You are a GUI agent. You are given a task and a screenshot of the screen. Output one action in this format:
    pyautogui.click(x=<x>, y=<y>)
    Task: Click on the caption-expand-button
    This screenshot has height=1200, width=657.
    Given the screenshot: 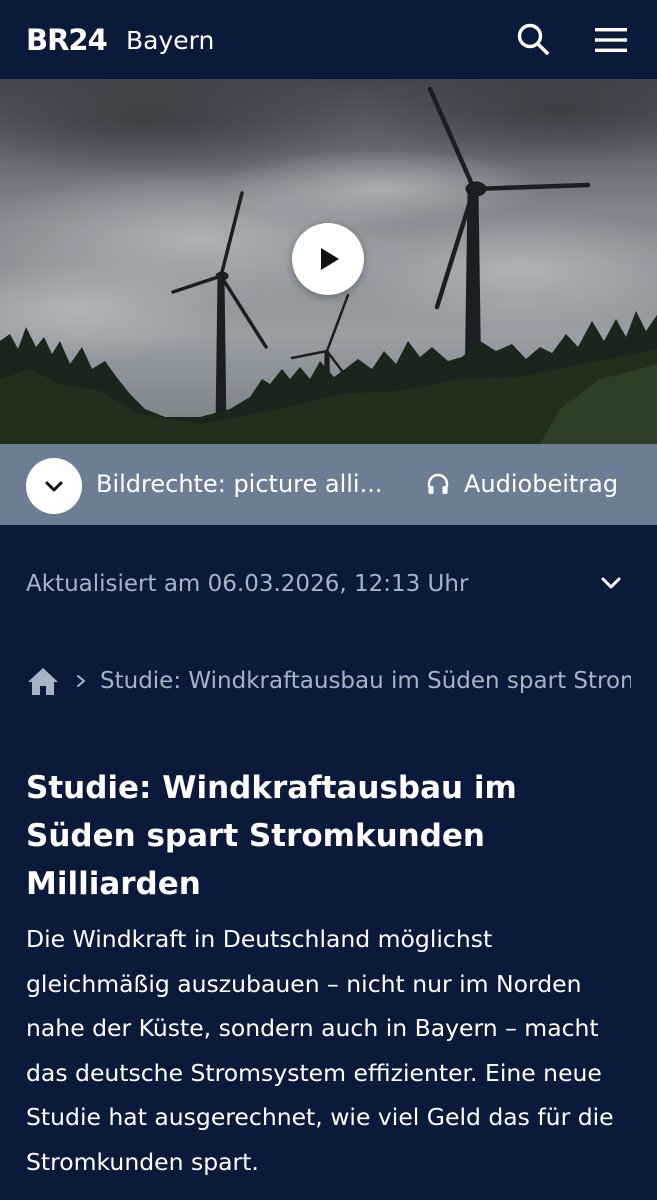 What is the action you would take?
    pyautogui.click(x=54, y=486)
    